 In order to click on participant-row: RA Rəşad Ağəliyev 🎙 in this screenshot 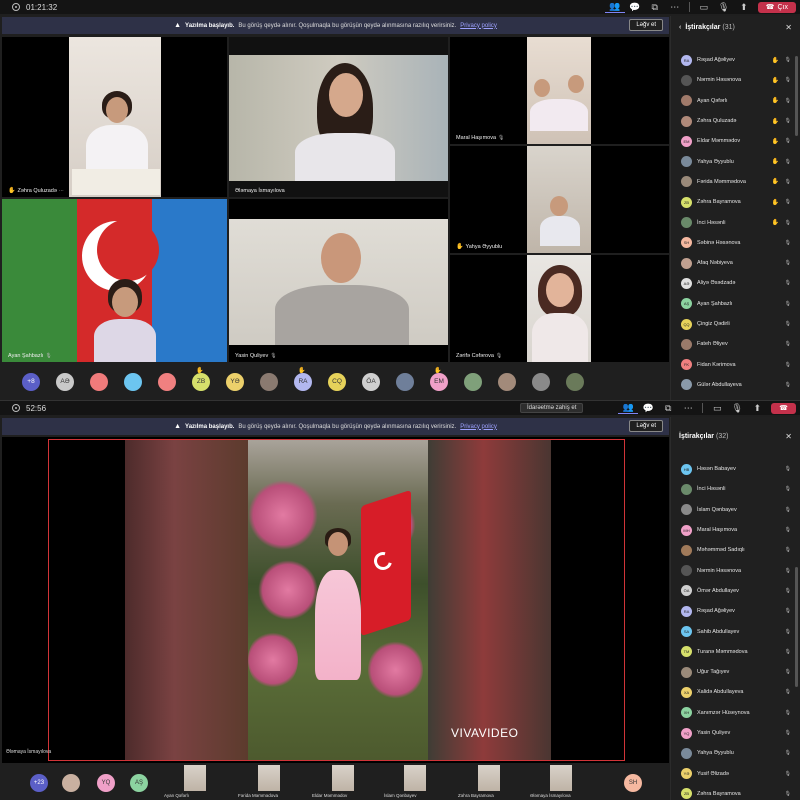, I will do `click(735, 611)`.